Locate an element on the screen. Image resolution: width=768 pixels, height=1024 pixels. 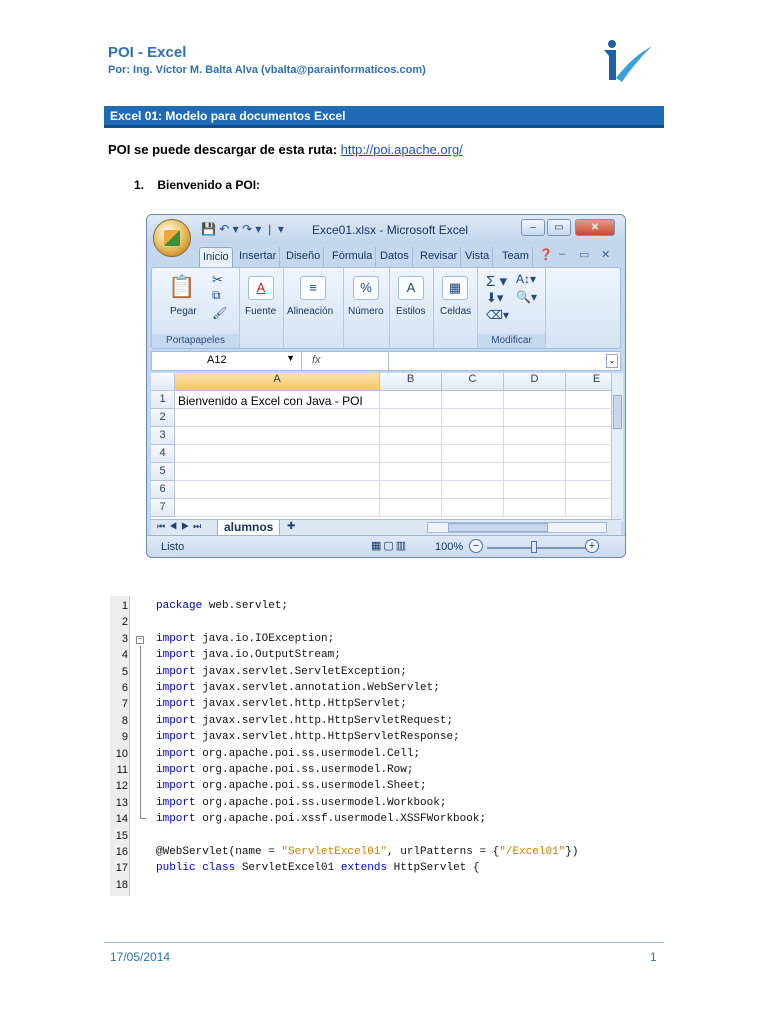
cut-icon: ✂ is located at coordinates (217, 280).